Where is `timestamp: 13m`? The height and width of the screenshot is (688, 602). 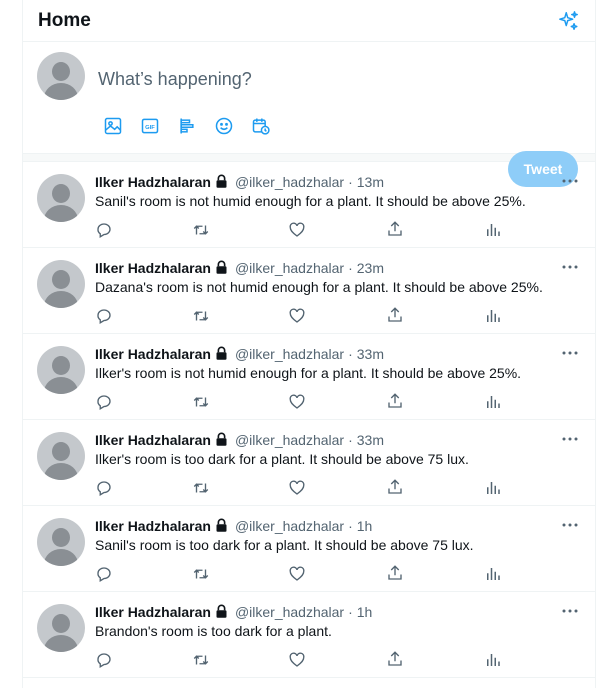 timestamp: 13m is located at coordinates (370, 182).